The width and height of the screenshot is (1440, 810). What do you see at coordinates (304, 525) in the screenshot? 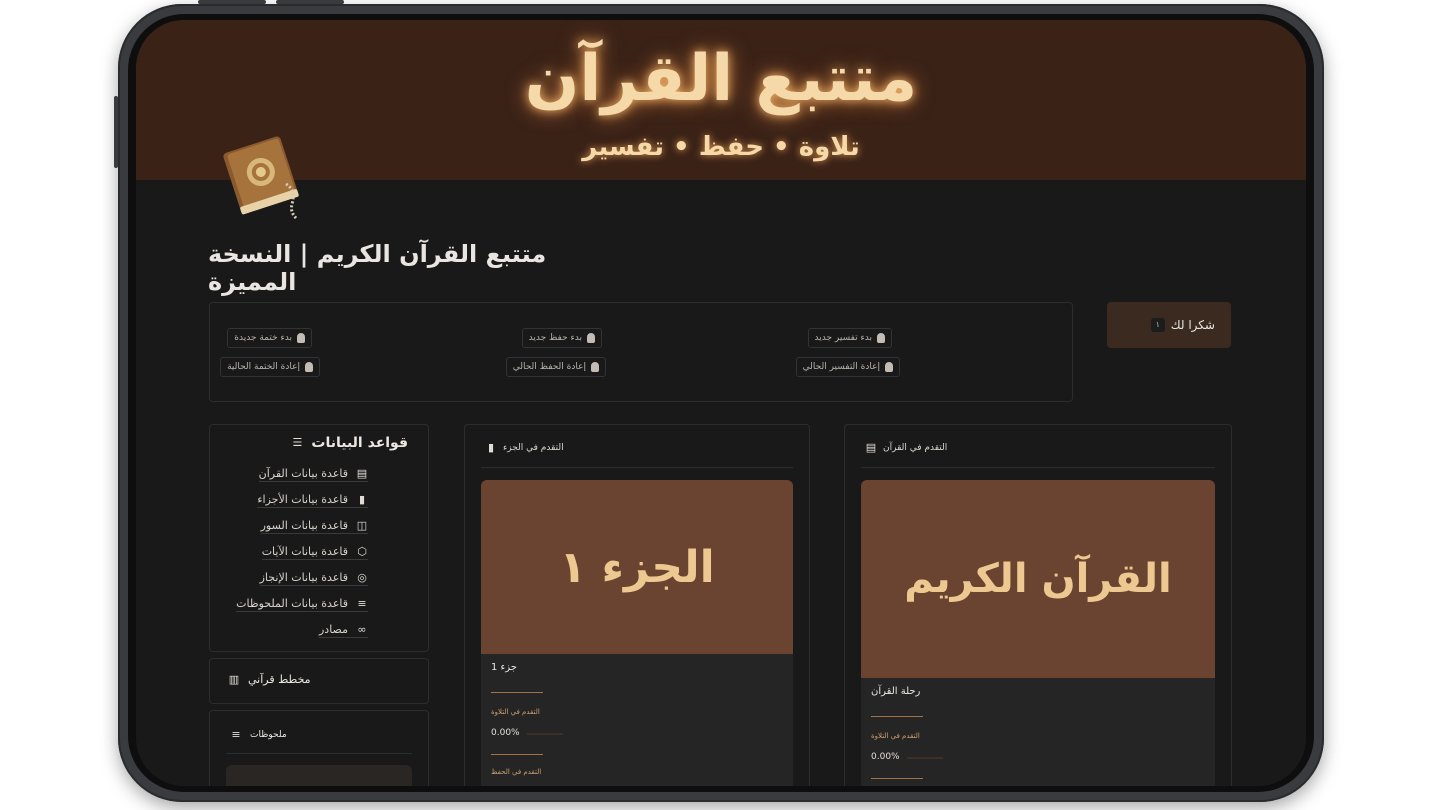
I see `db-link-label: قاعدة بيانات السور` at bounding box center [304, 525].